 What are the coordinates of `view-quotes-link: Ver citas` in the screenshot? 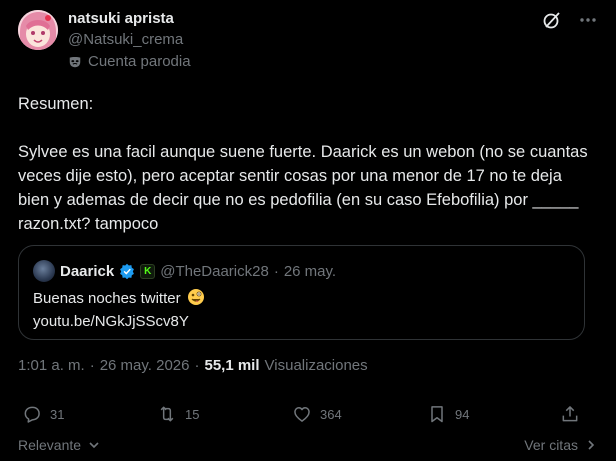 It's located at (561, 445).